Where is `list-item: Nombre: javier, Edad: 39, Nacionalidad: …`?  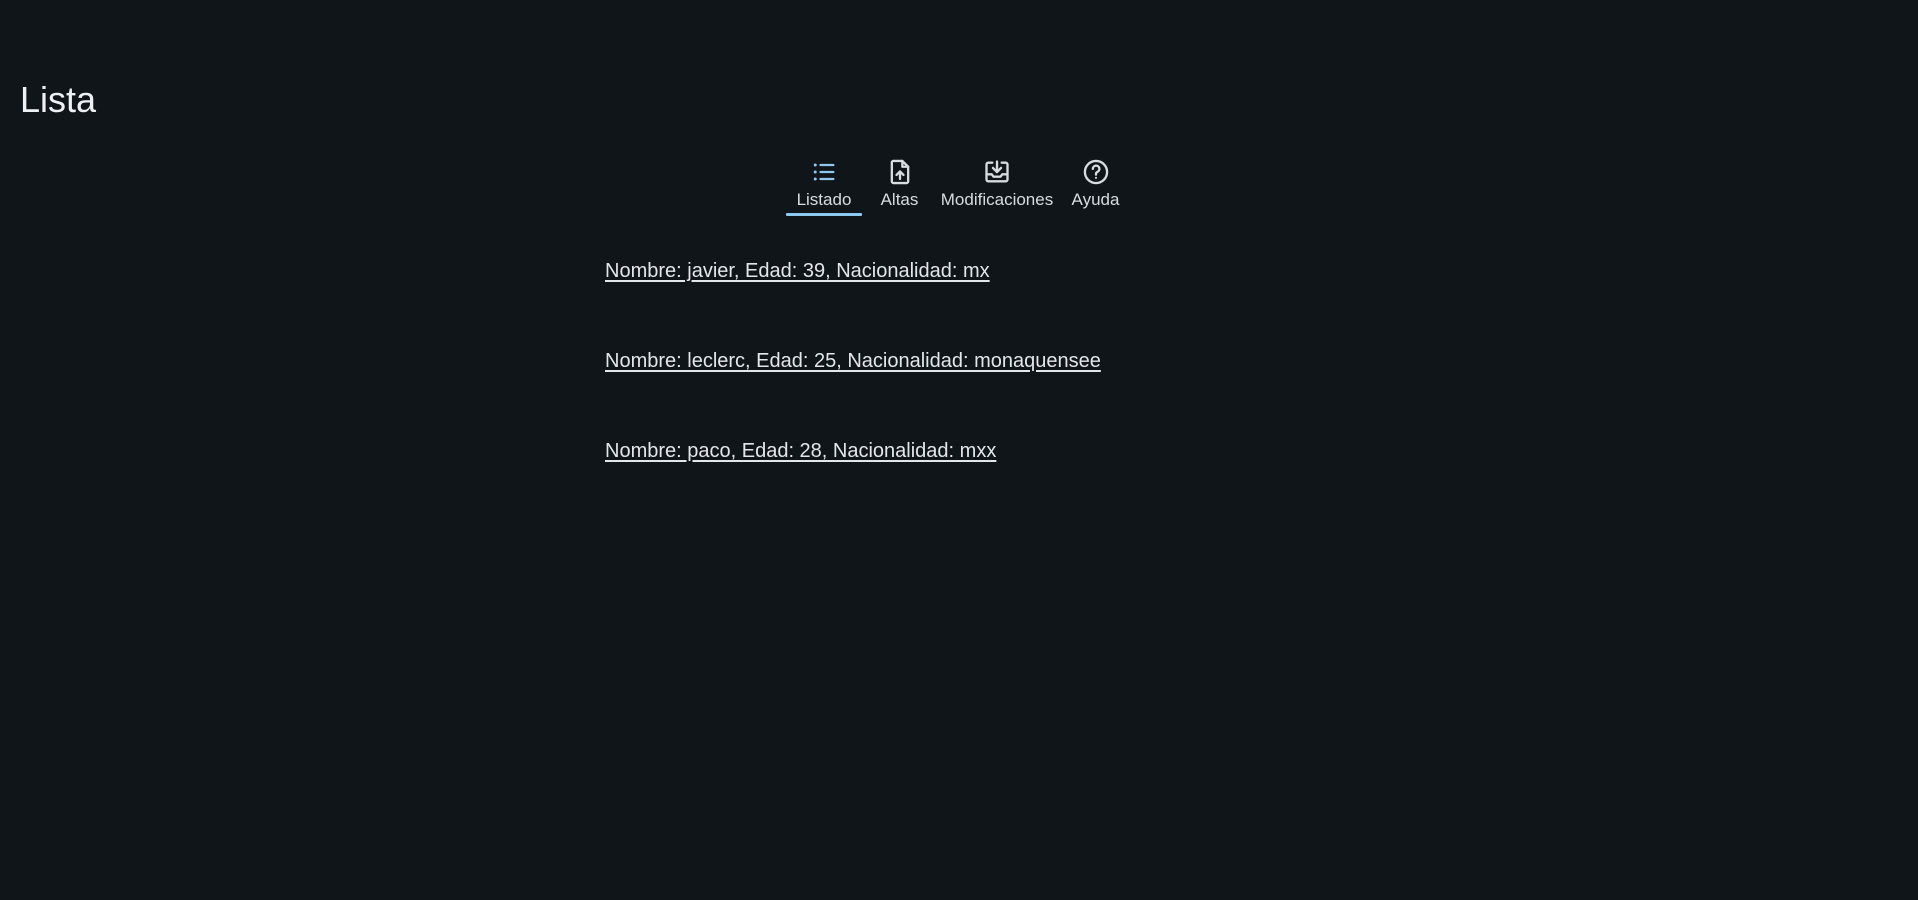 list-item: Nombre: javier, Edad: 39, Nacionalidad: … is located at coordinates (853, 301).